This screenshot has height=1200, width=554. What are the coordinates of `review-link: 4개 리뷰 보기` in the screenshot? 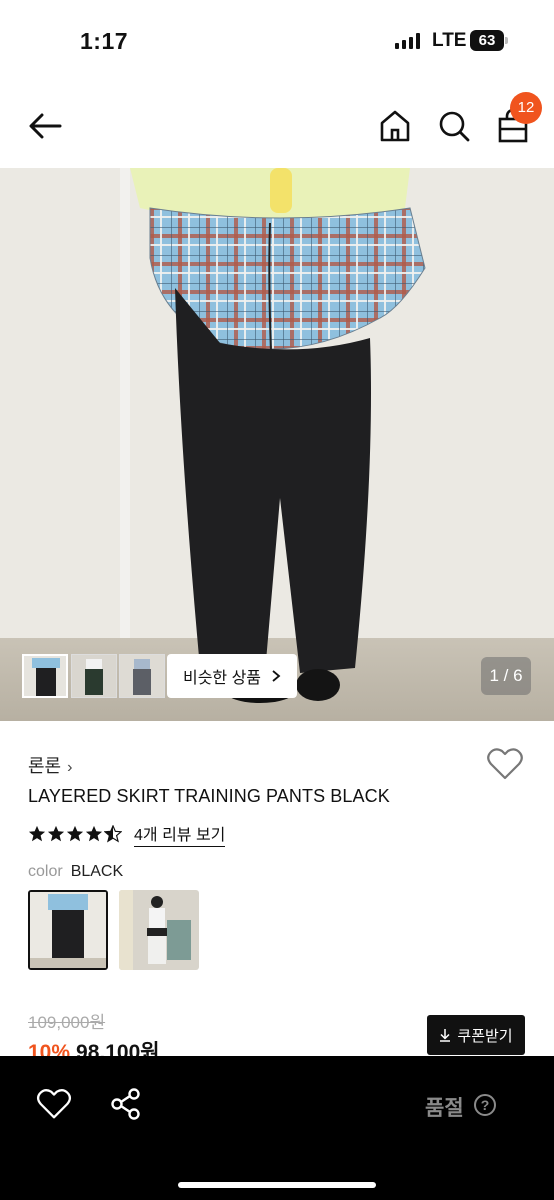 It's located at (180, 834).